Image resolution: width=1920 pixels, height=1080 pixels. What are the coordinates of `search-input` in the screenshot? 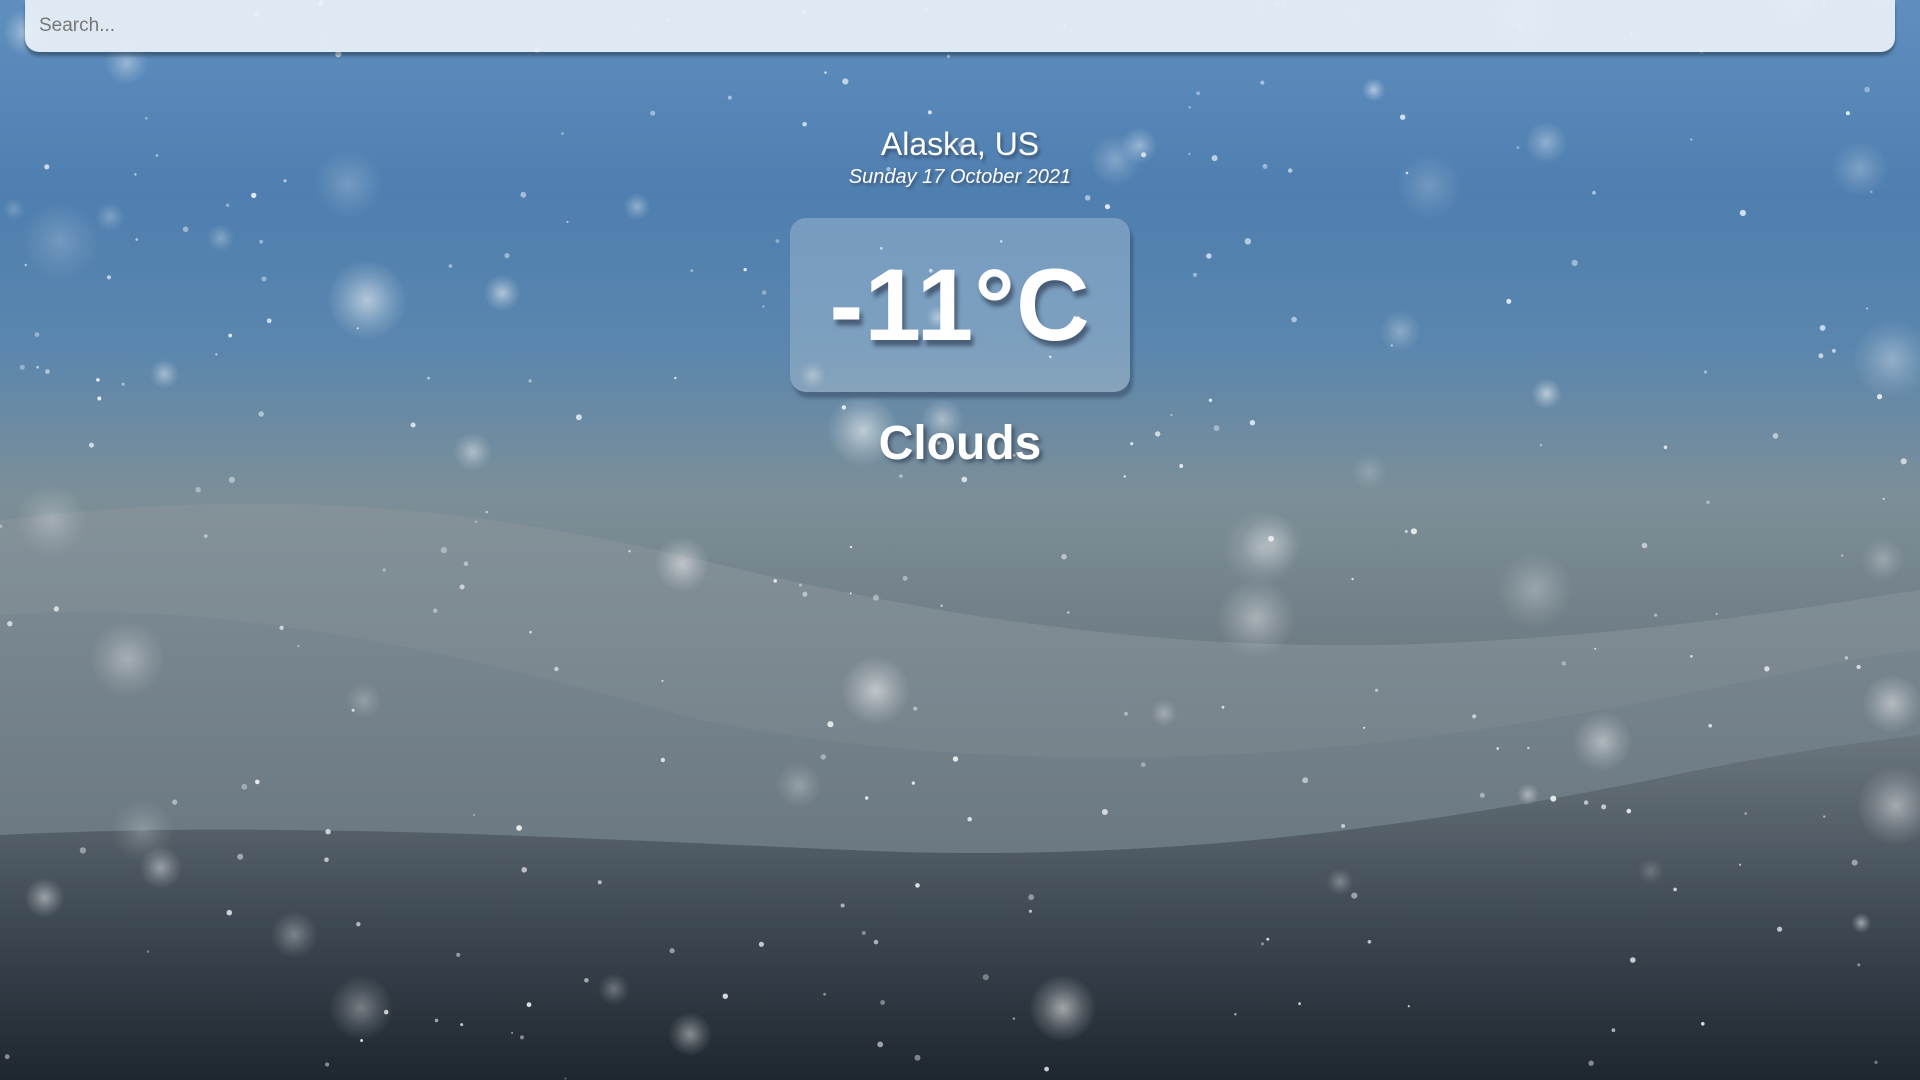 It's located at (960, 26).